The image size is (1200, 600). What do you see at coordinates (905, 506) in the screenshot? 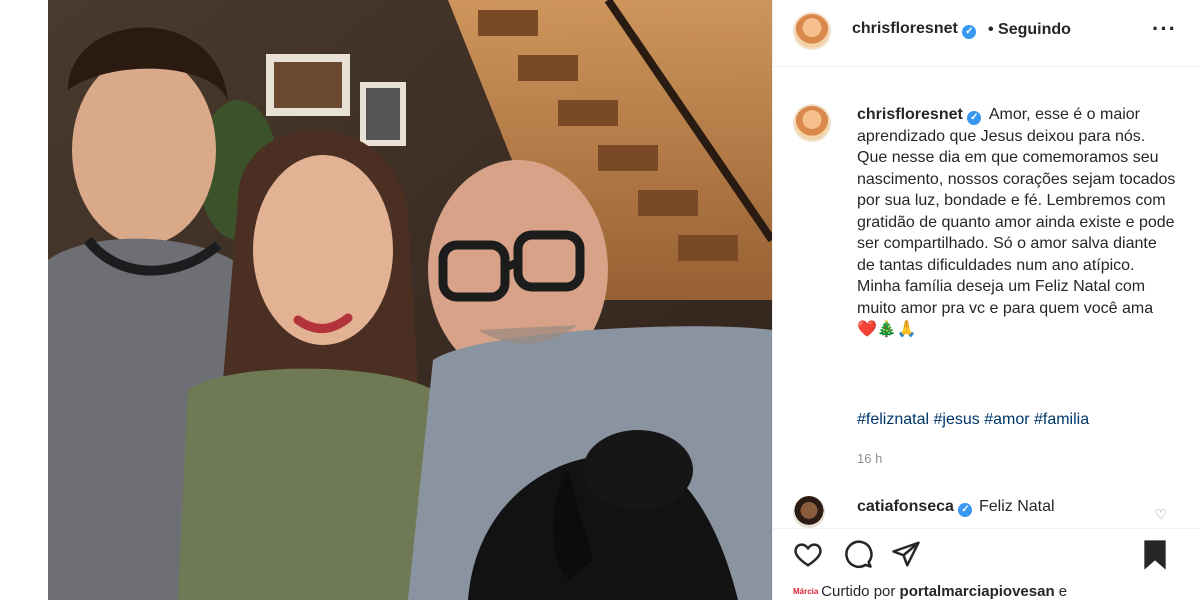
I see `commenter-username-text: catiafonseca` at bounding box center [905, 506].